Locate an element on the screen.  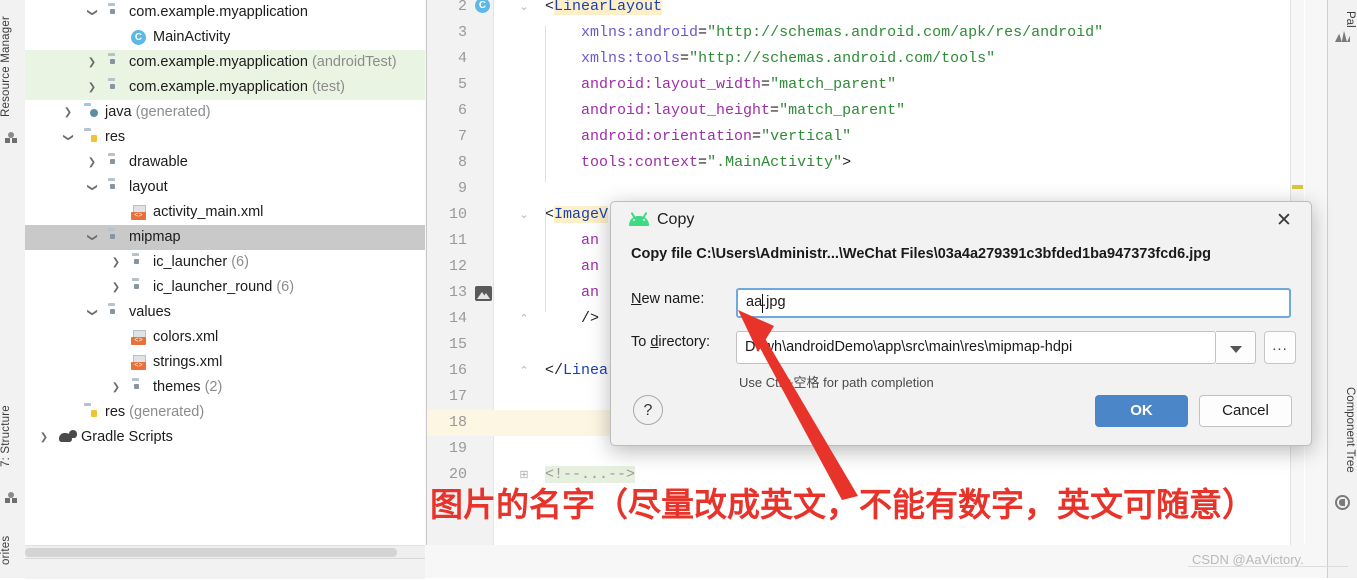
tree-item-gradle-scripts: Gradle Scripts is located at coordinates (225, 437).